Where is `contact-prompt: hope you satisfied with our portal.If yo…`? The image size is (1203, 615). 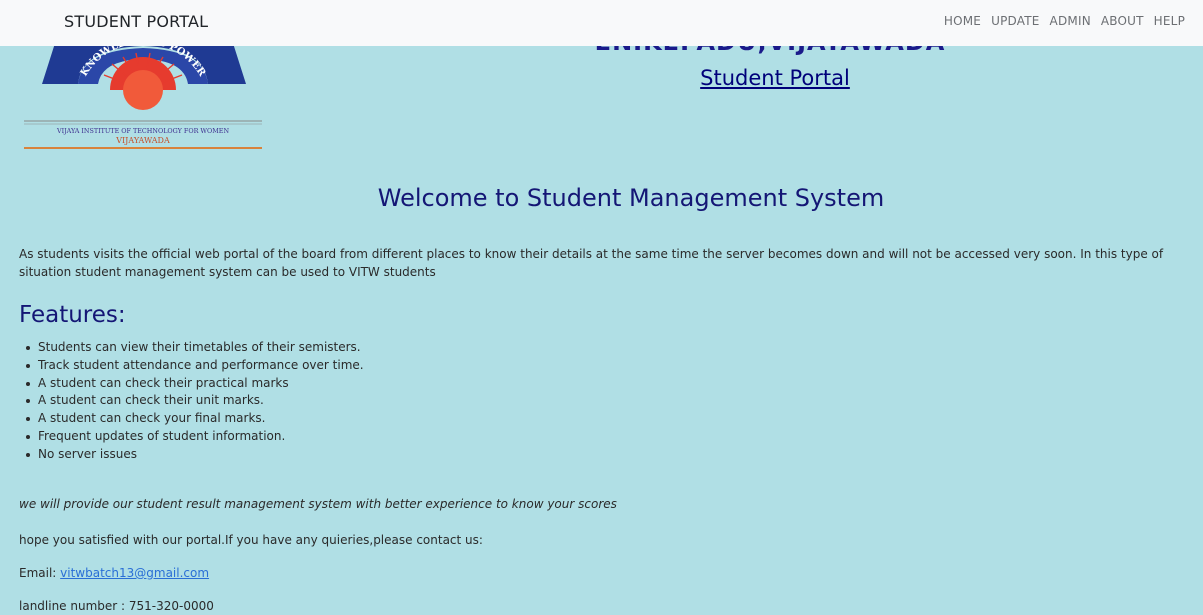 contact-prompt: hope you satisfied with our portal.If yo… is located at coordinates (251, 540).